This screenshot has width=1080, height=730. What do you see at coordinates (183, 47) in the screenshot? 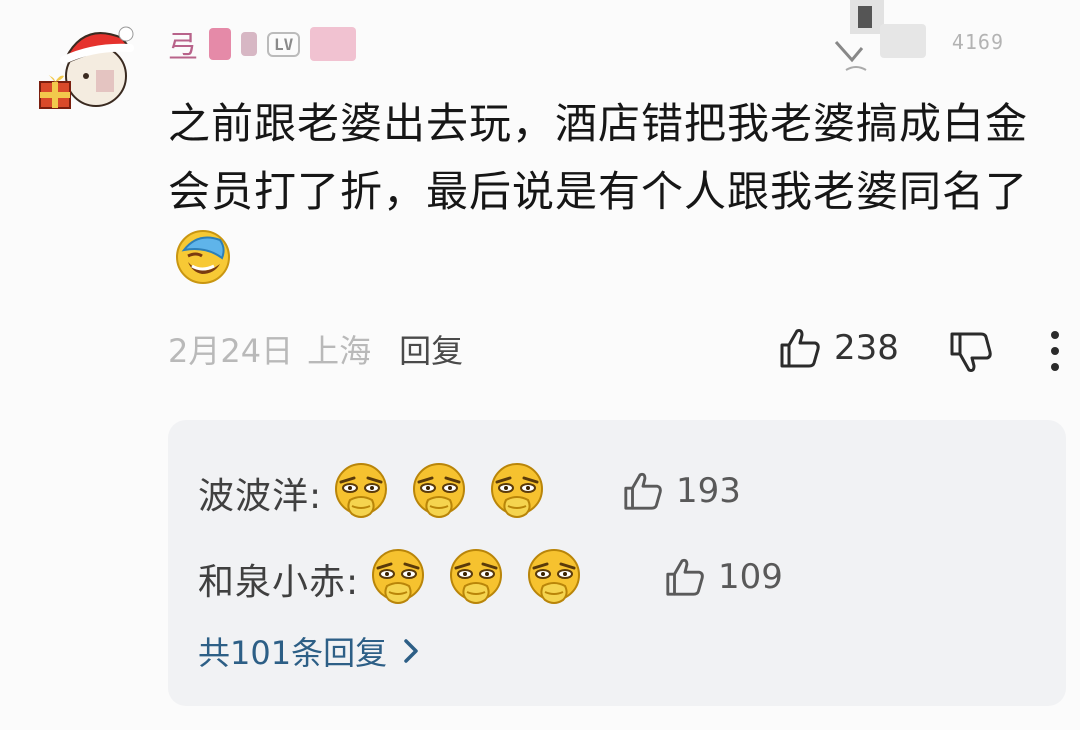
I see `username-text: 弖` at bounding box center [183, 47].